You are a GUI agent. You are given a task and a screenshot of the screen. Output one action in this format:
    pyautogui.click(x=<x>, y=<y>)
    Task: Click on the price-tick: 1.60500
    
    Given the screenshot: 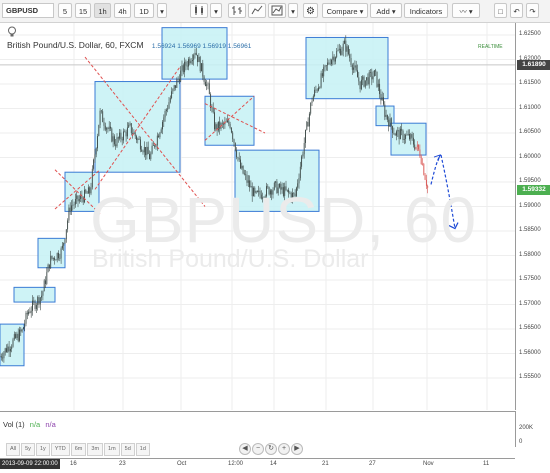 What is the action you would take?
    pyautogui.click(x=530, y=132)
    